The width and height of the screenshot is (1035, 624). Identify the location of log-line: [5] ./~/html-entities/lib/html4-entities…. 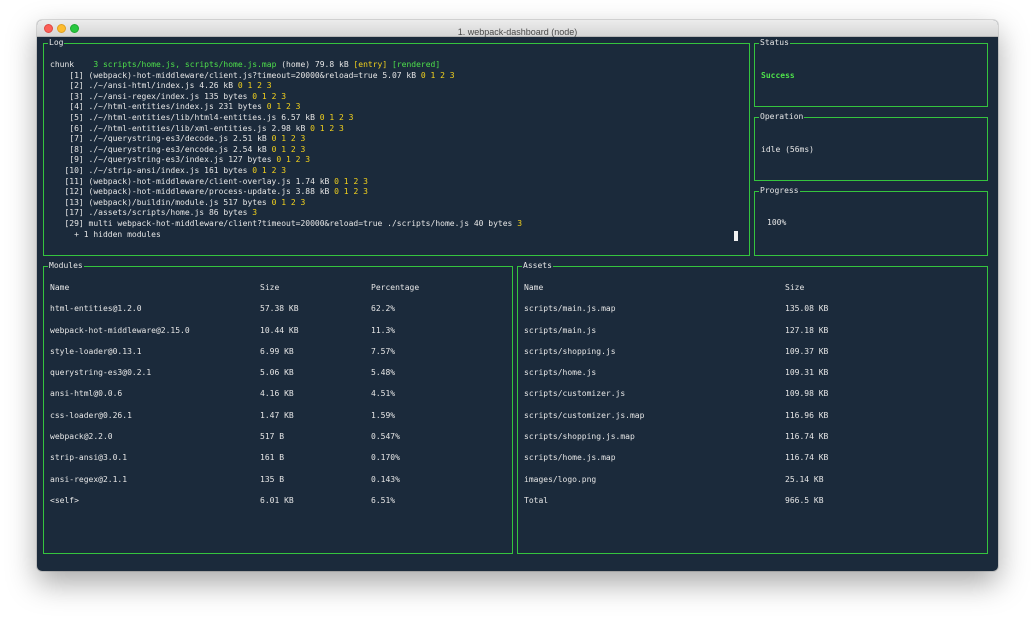
(286, 118).